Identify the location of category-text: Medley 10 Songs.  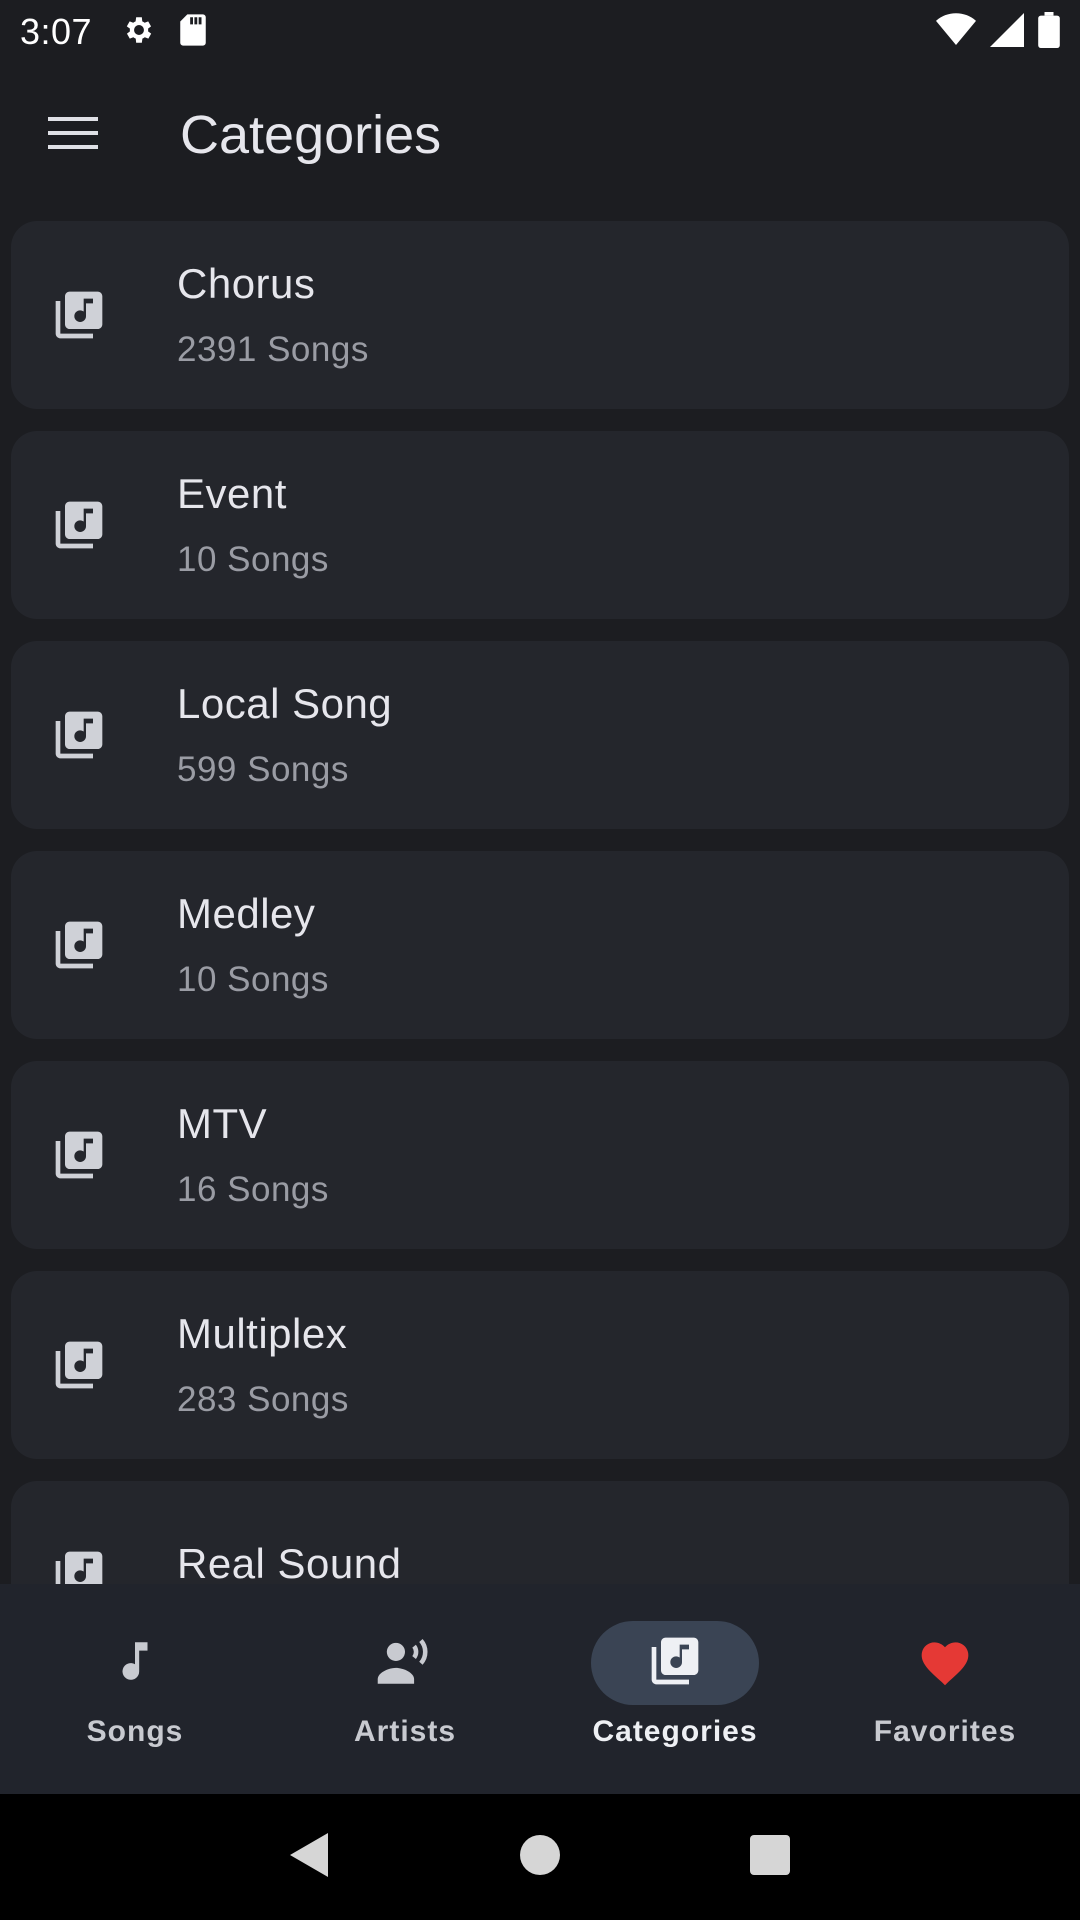
(253, 945).